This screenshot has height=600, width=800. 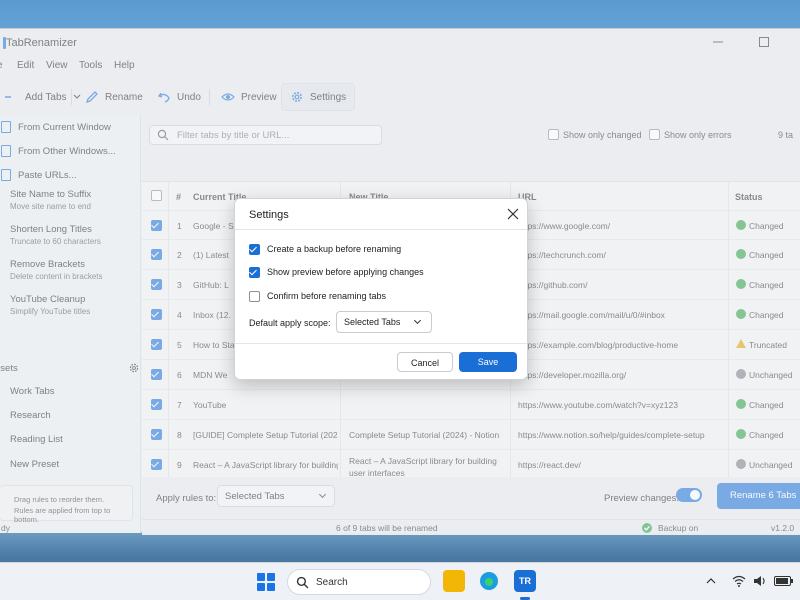 I want to click on search-icon, so click(x=302, y=582).